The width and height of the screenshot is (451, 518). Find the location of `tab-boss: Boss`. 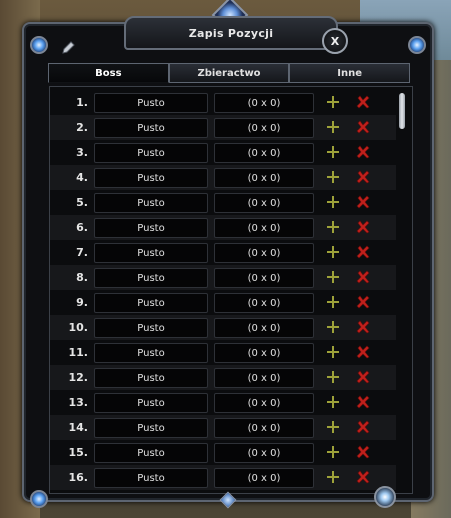

tab-boss: Boss is located at coordinates (108, 73).